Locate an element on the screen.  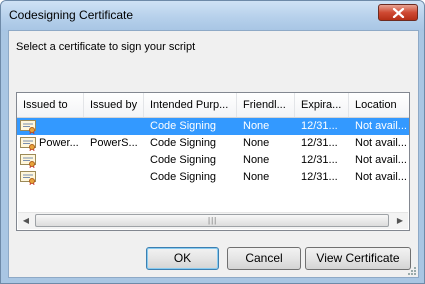
scrollbar-grip-icon: ||| is located at coordinates (213, 220).